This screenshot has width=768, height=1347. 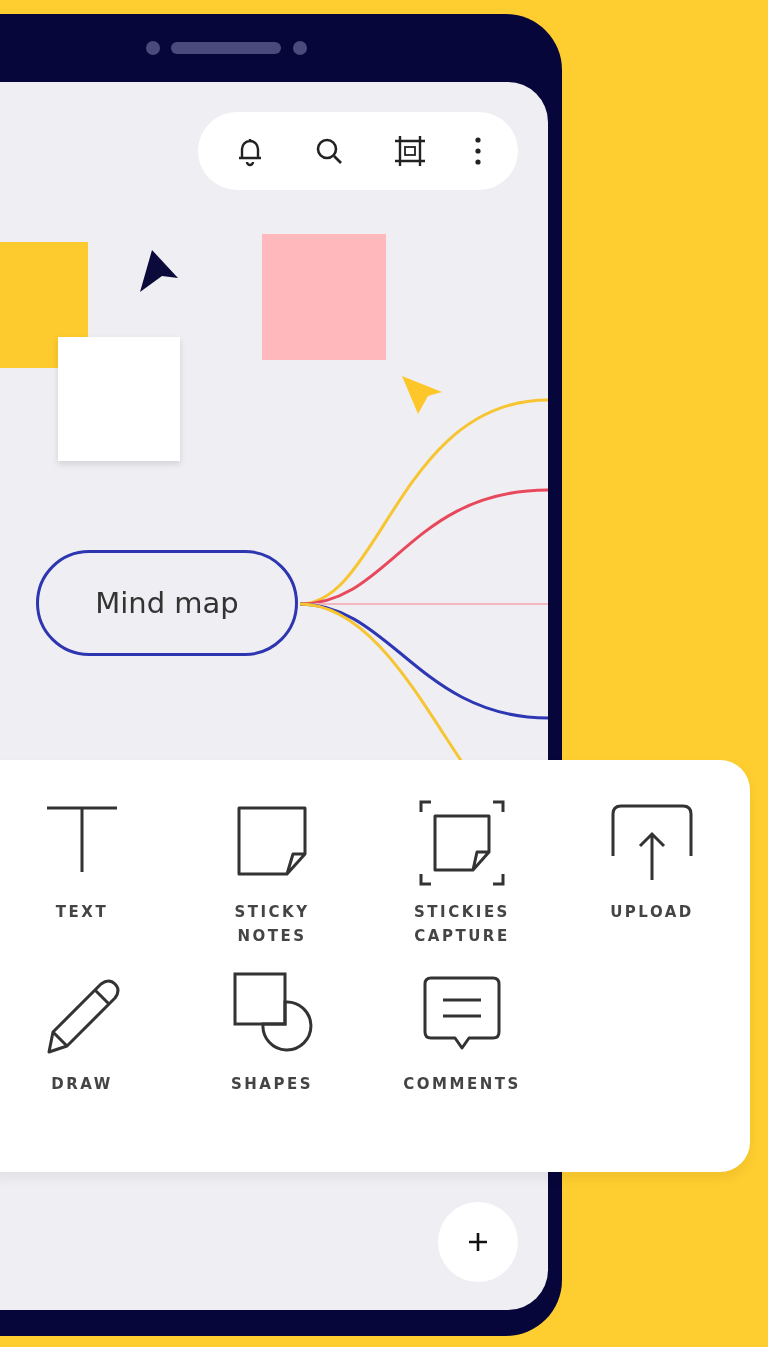 I want to click on tool-button: DRAW, so click(x=88, y=1033).